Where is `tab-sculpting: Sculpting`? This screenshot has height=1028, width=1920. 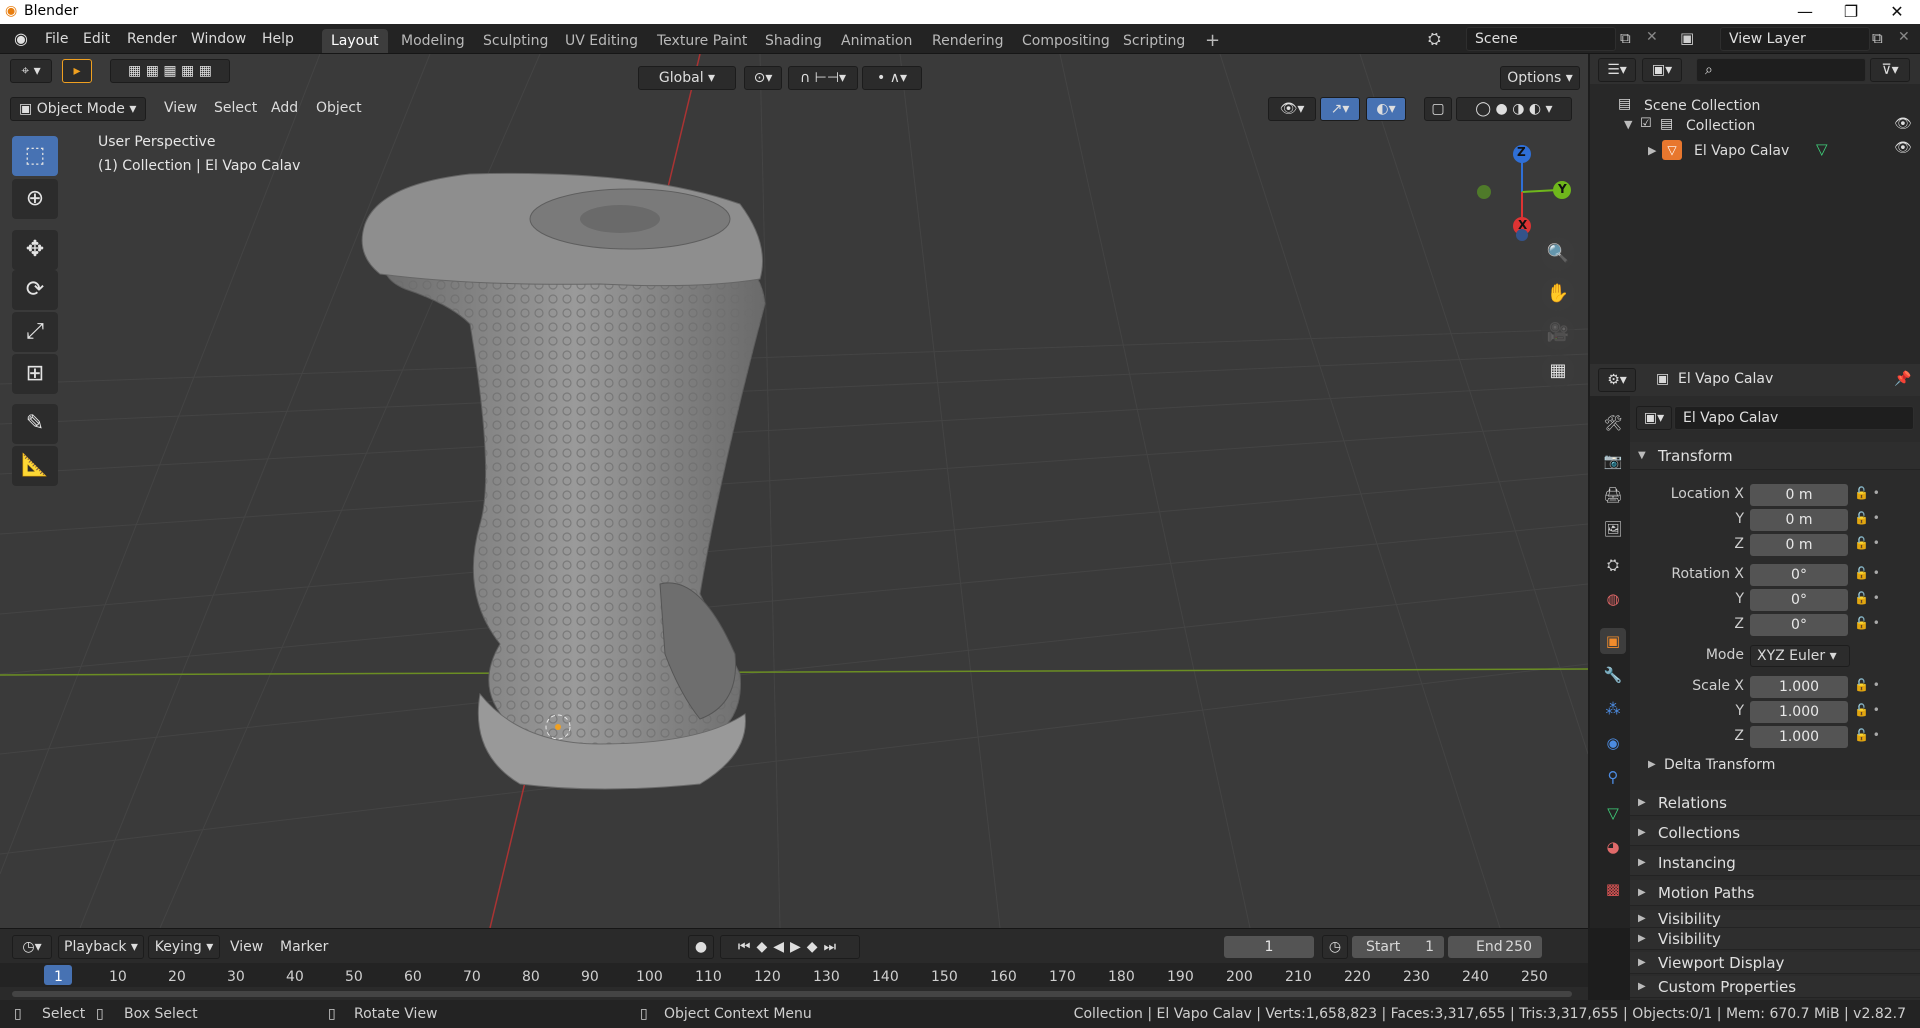
tab-sculpting: Sculpting is located at coordinates (515, 41).